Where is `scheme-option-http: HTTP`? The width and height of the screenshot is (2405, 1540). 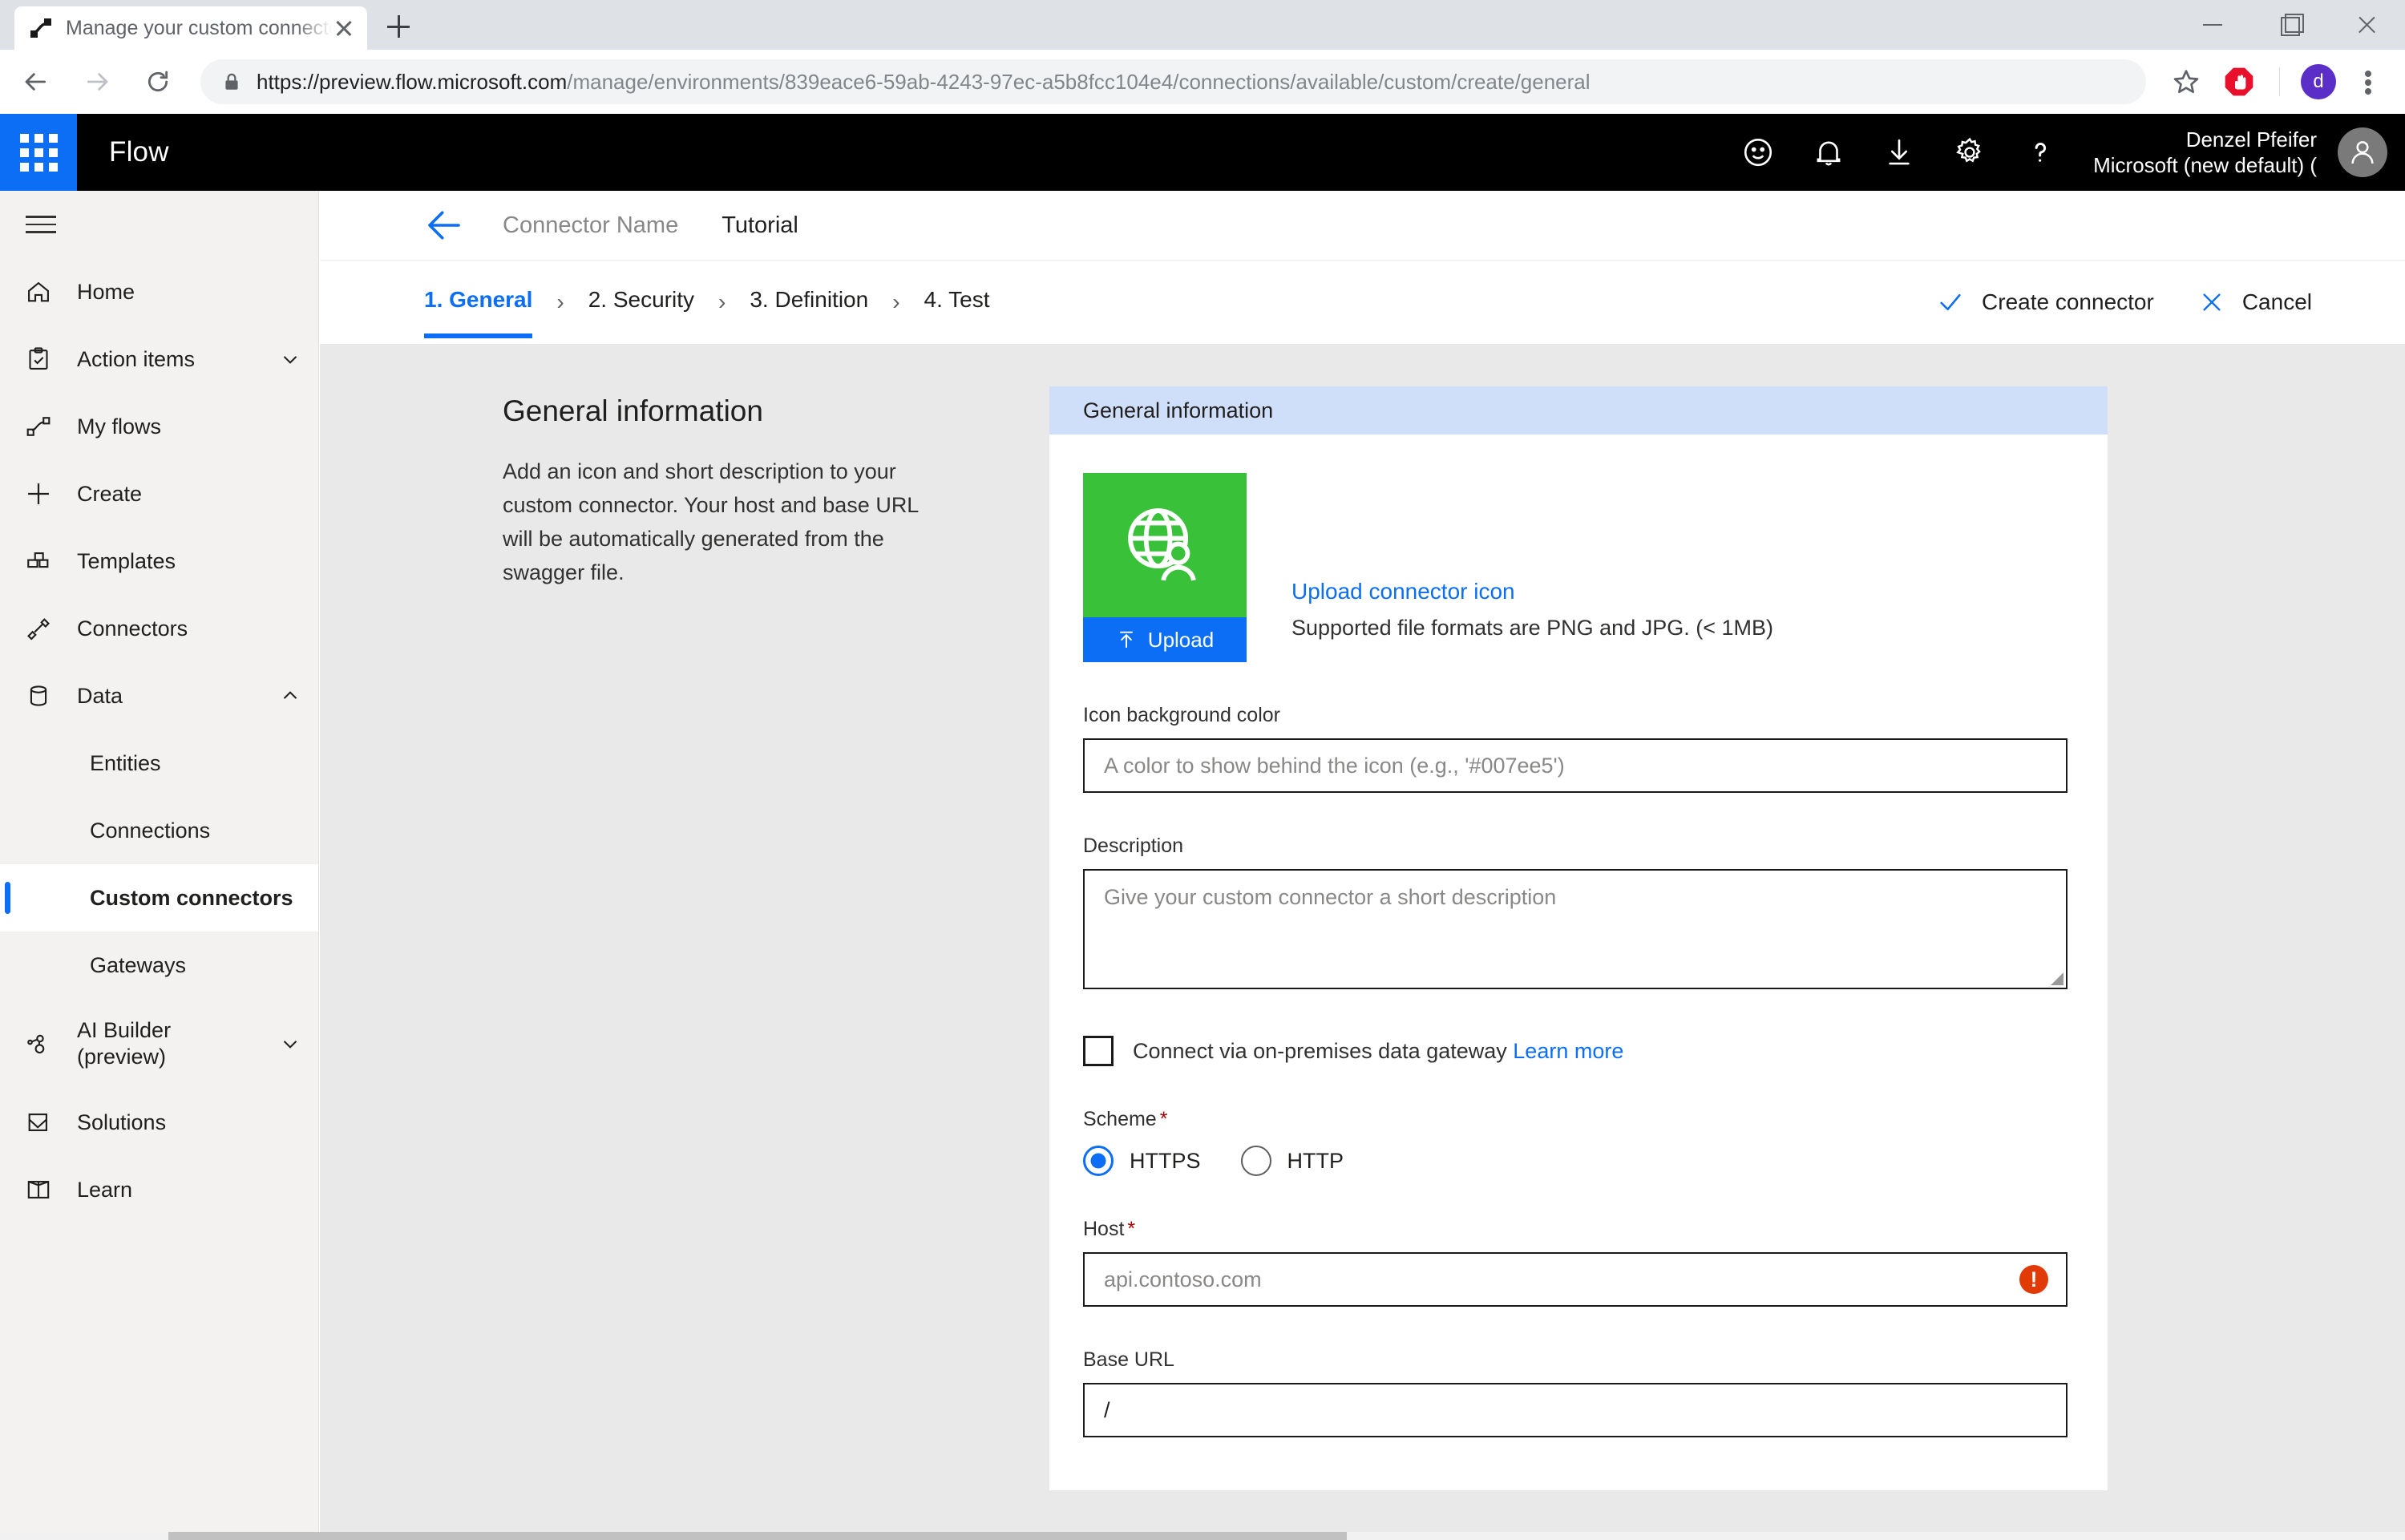
scheme-option-http: HTTP is located at coordinates (1292, 1161).